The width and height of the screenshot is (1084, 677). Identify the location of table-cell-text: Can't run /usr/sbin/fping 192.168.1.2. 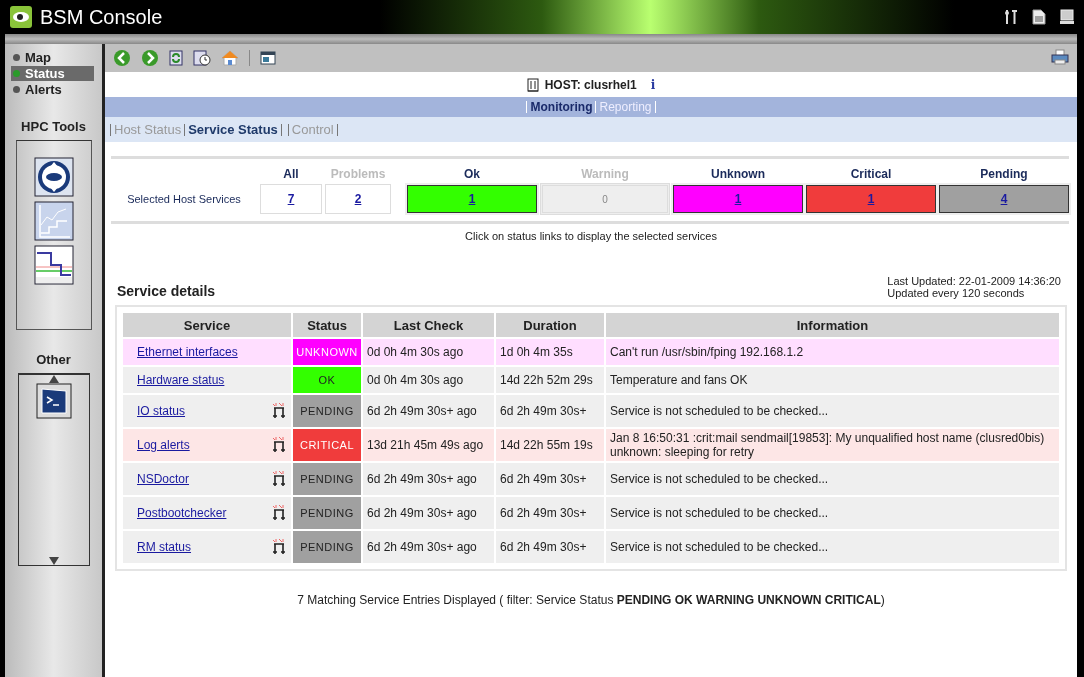
(707, 353).